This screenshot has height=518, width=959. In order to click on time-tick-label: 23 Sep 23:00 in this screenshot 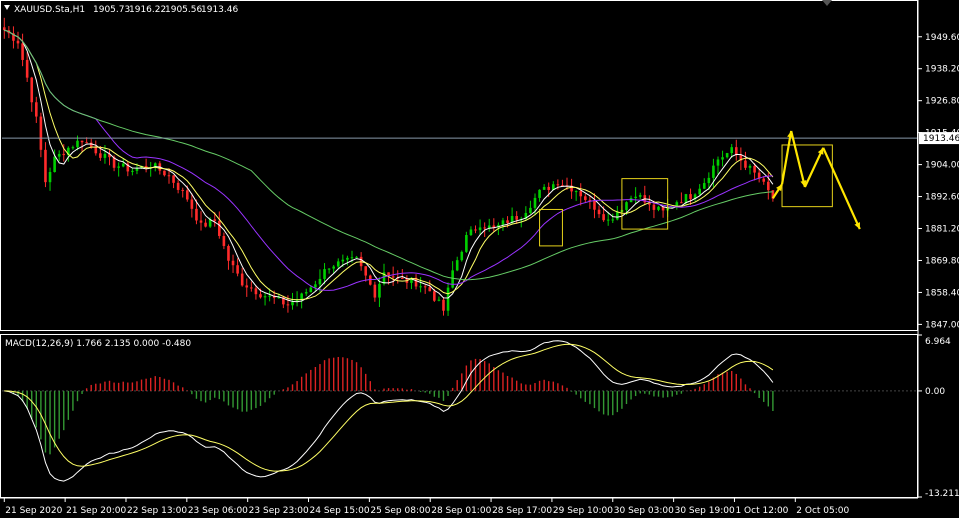, I will do `click(279, 511)`.